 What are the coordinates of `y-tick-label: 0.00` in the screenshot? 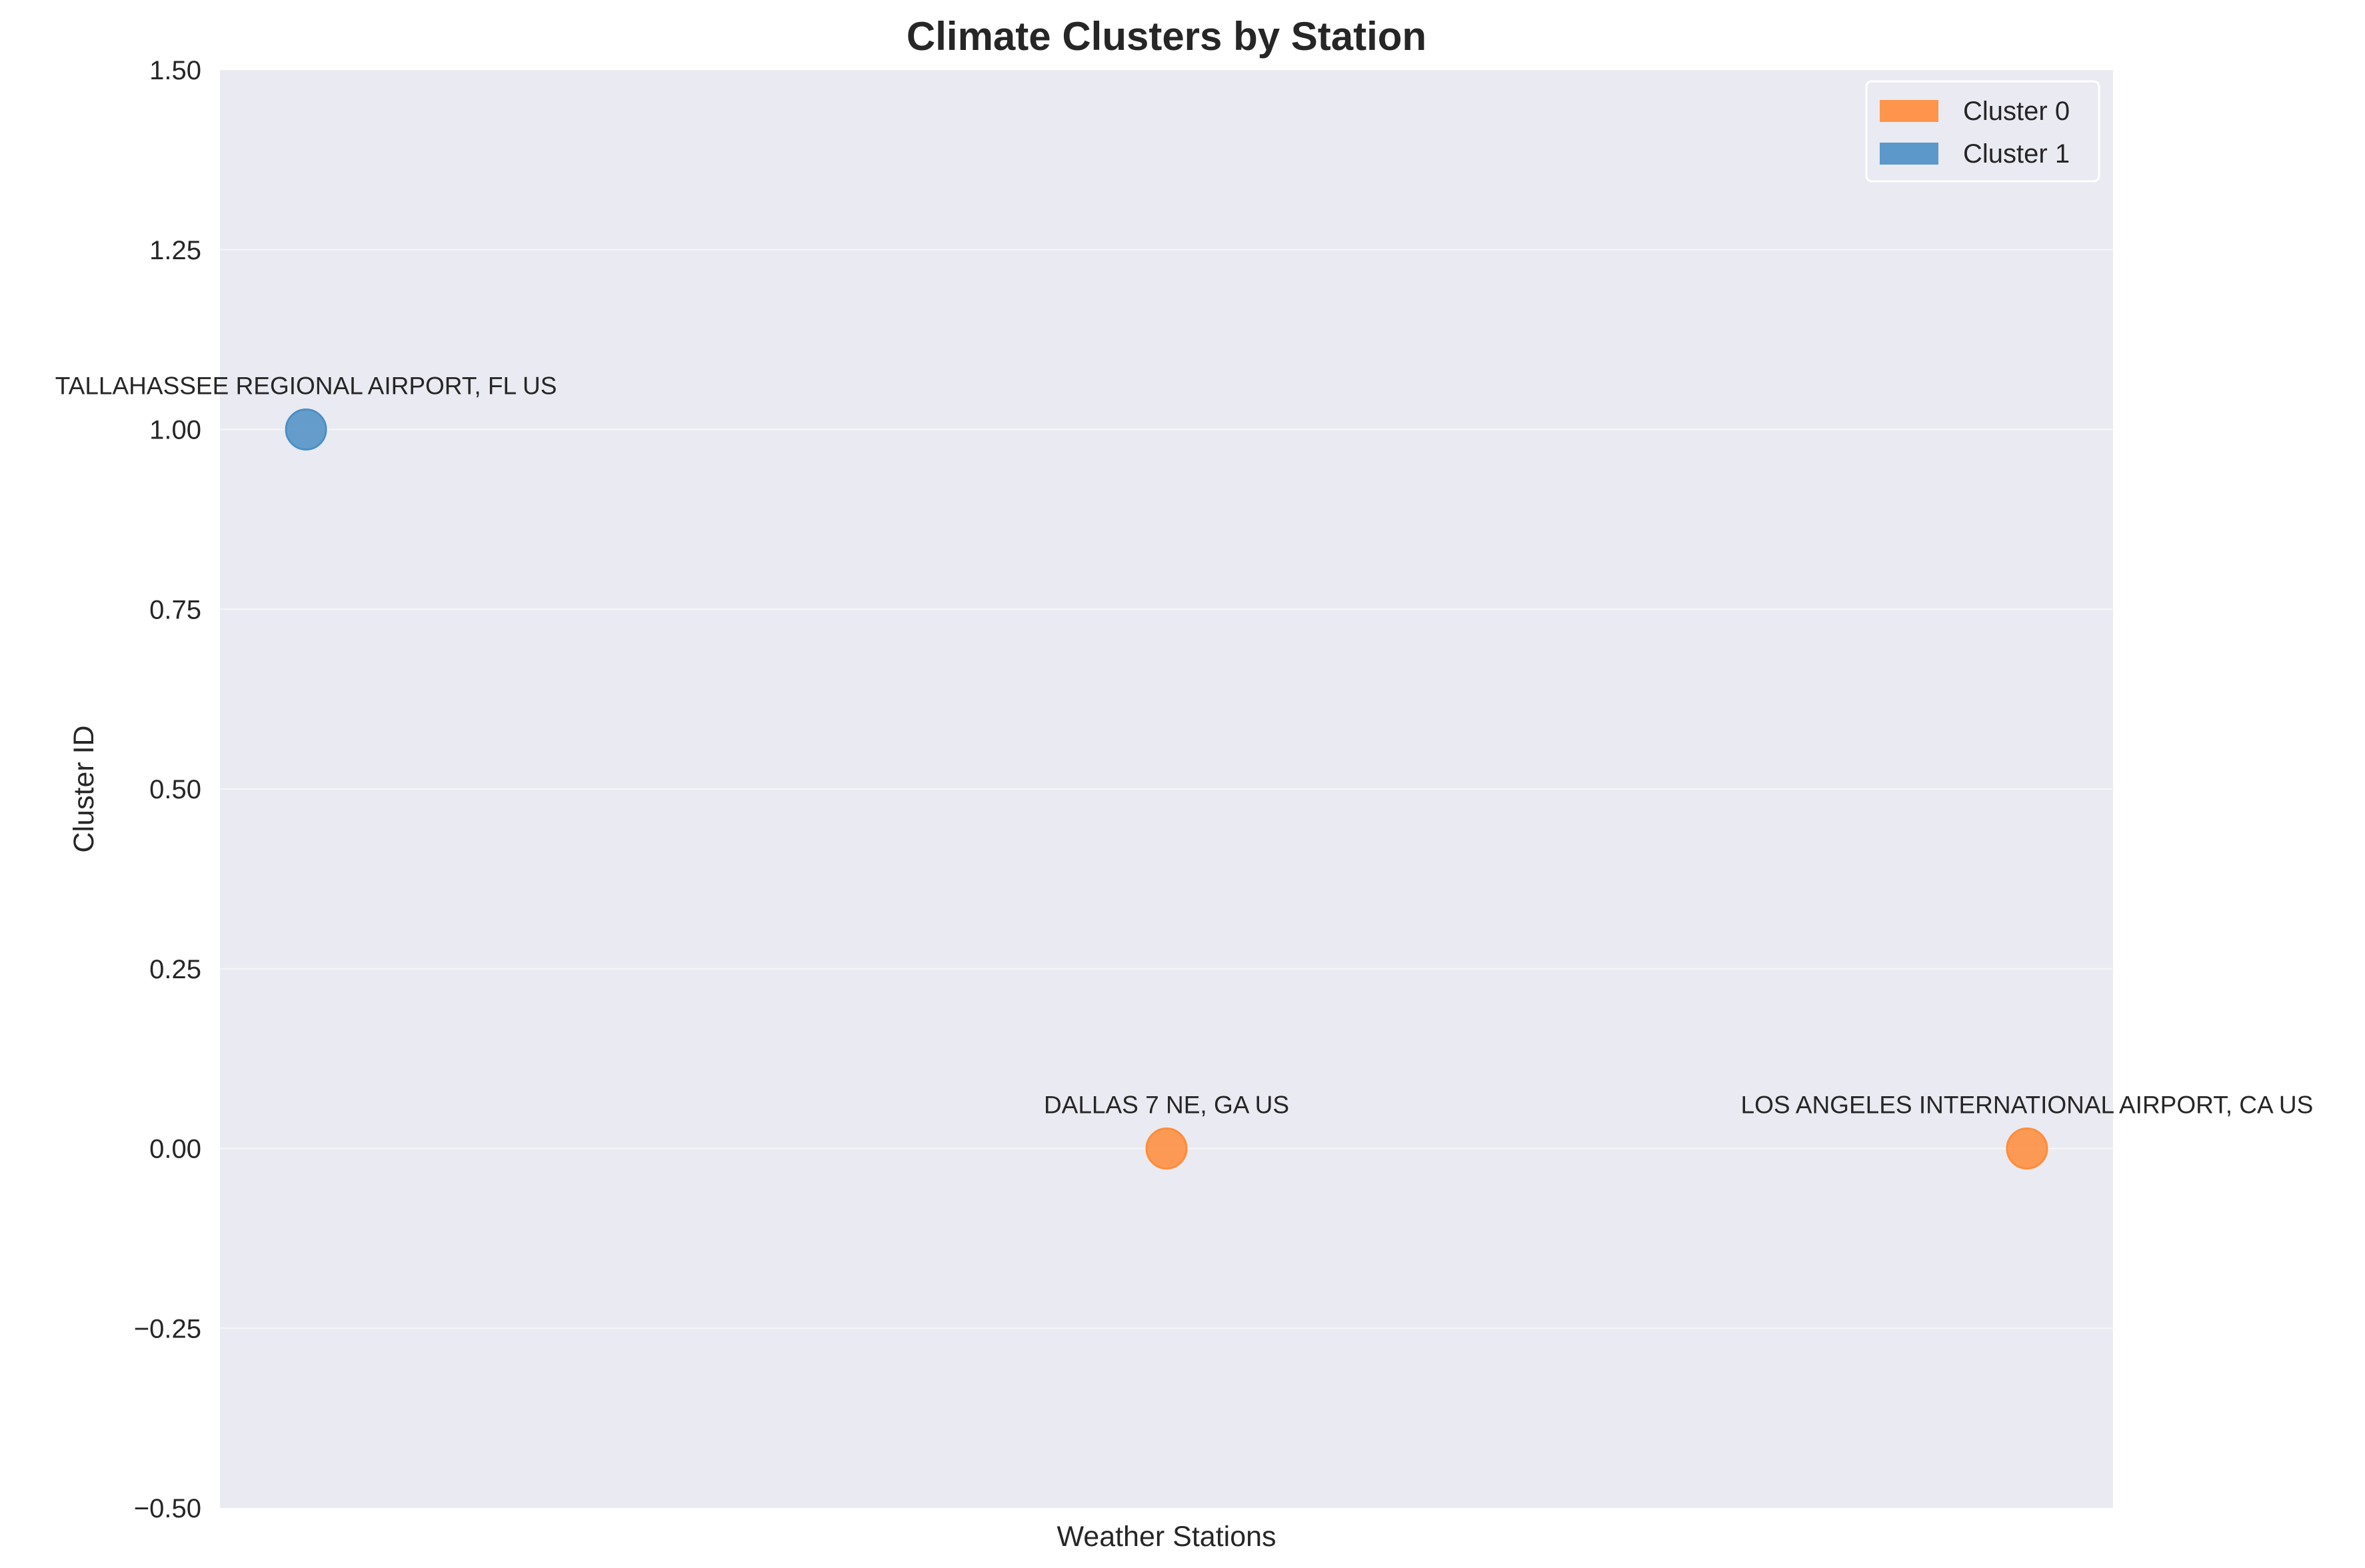 It's located at (175, 1149).